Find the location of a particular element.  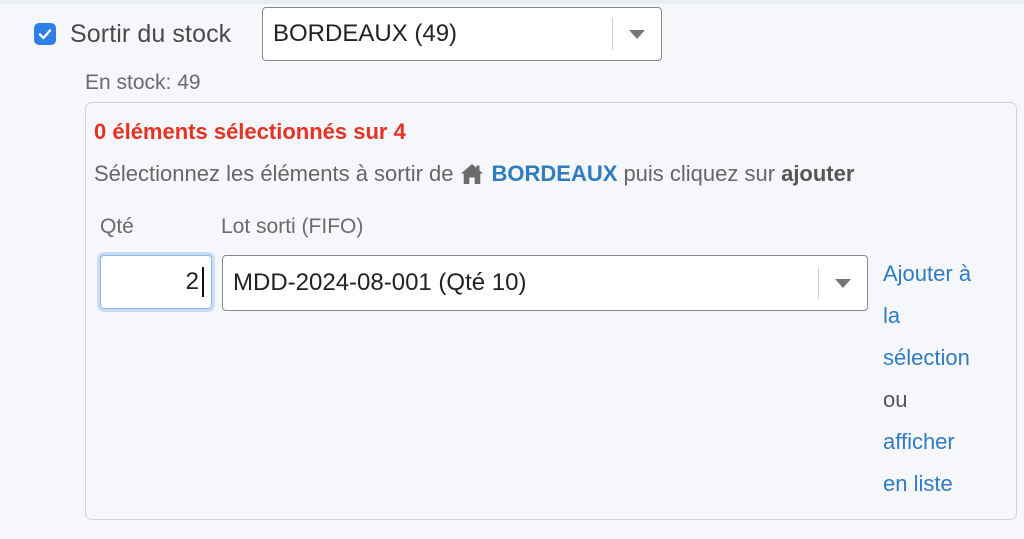

warehouse-dropdown-toggle is located at coordinates (637, 34).